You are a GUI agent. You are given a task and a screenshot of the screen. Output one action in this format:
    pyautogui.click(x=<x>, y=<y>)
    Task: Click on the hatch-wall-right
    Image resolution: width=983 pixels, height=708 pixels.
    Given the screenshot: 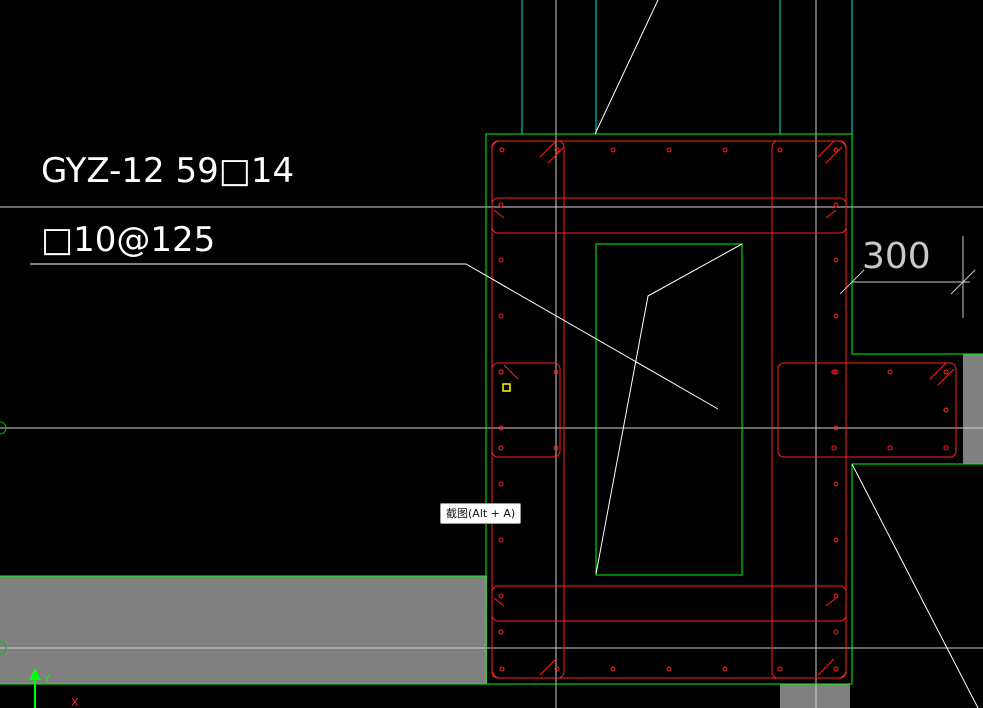 What is the action you would take?
    pyautogui.click(x=973, y=409)
    